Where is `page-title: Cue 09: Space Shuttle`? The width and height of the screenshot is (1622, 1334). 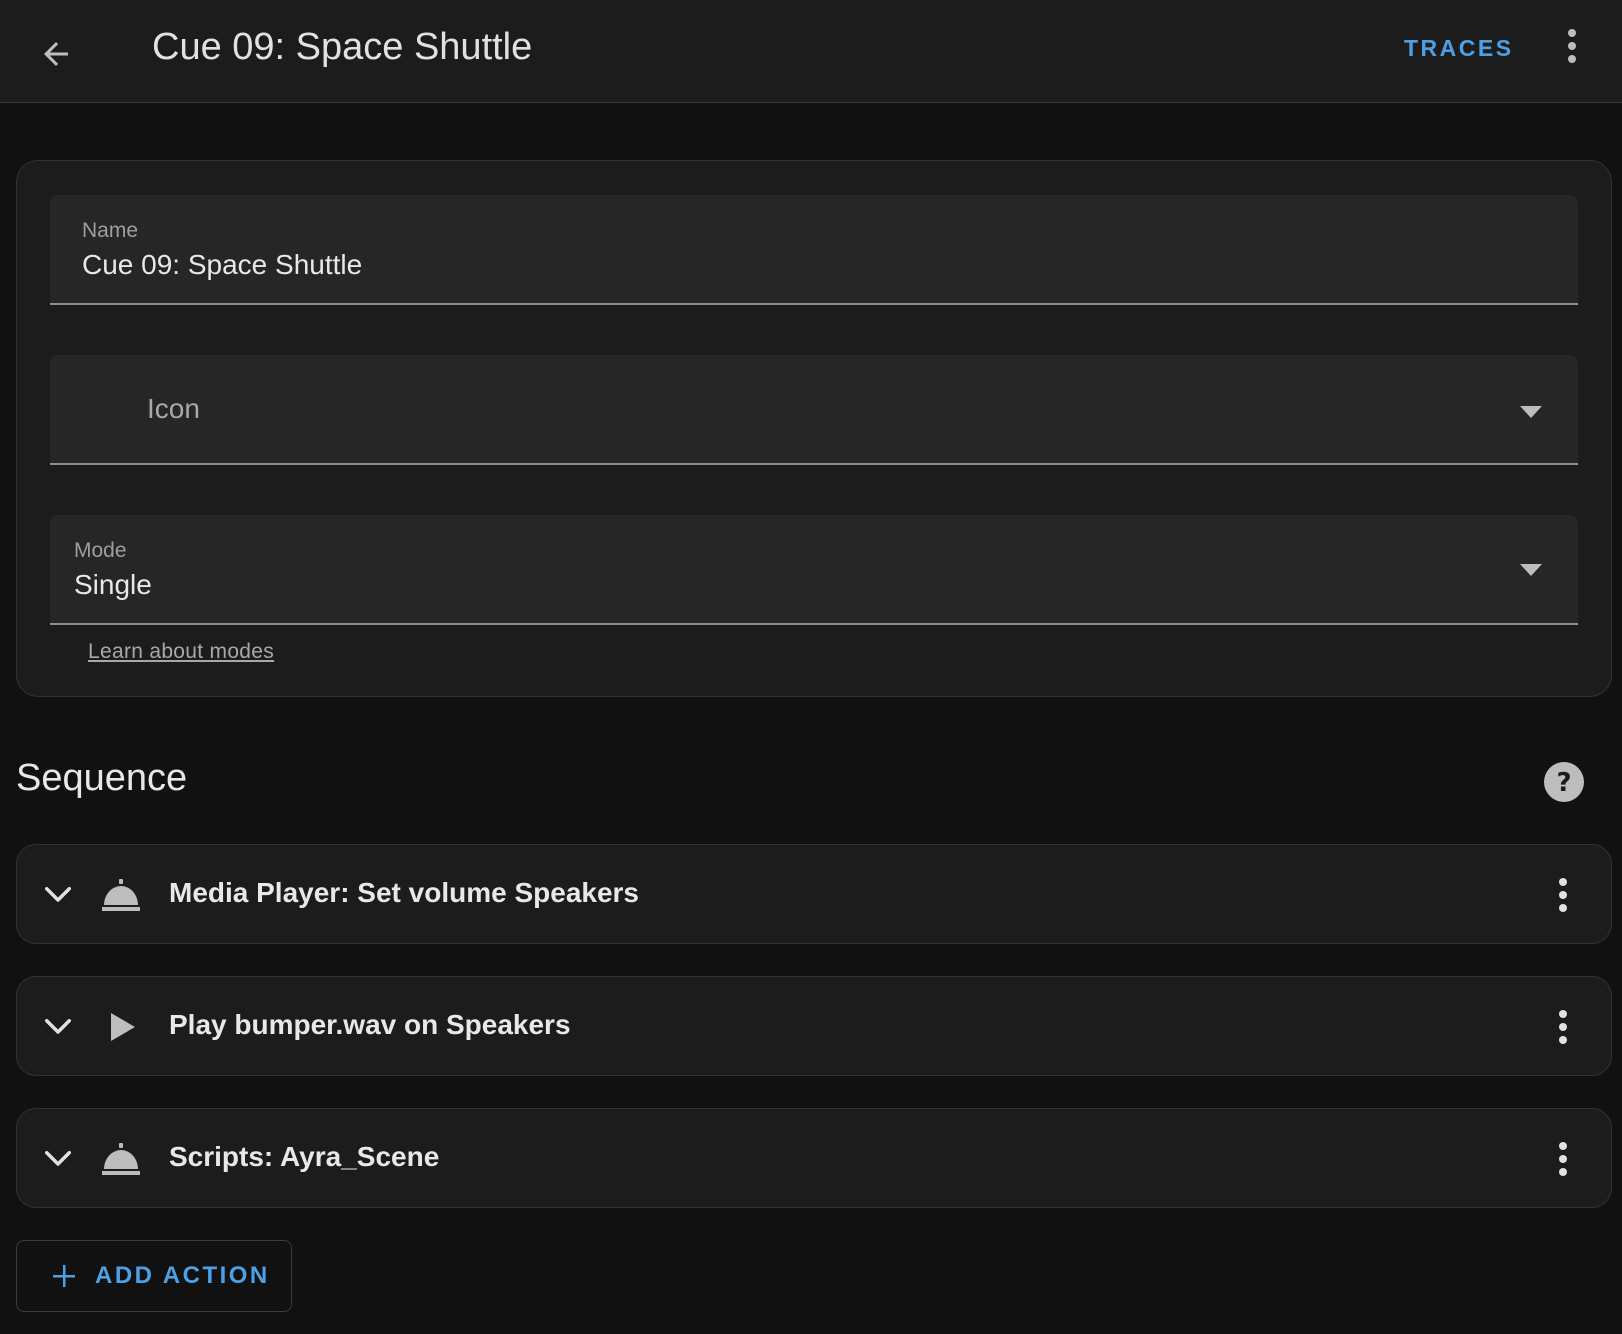 page-title: Cue 09: Space Shuttle is located at coordinates (342, 47).